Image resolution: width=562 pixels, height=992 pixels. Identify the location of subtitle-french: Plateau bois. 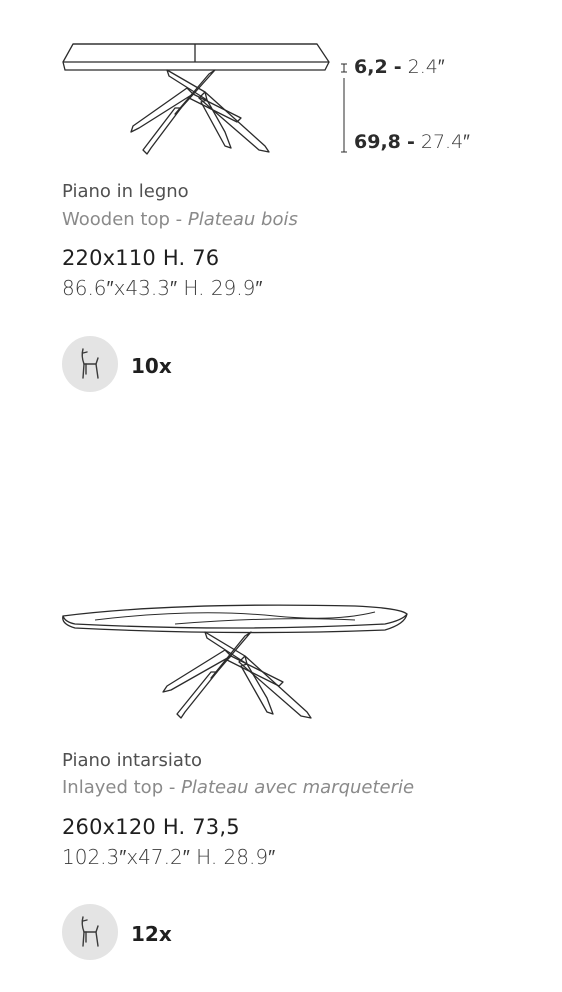
(242, 219).